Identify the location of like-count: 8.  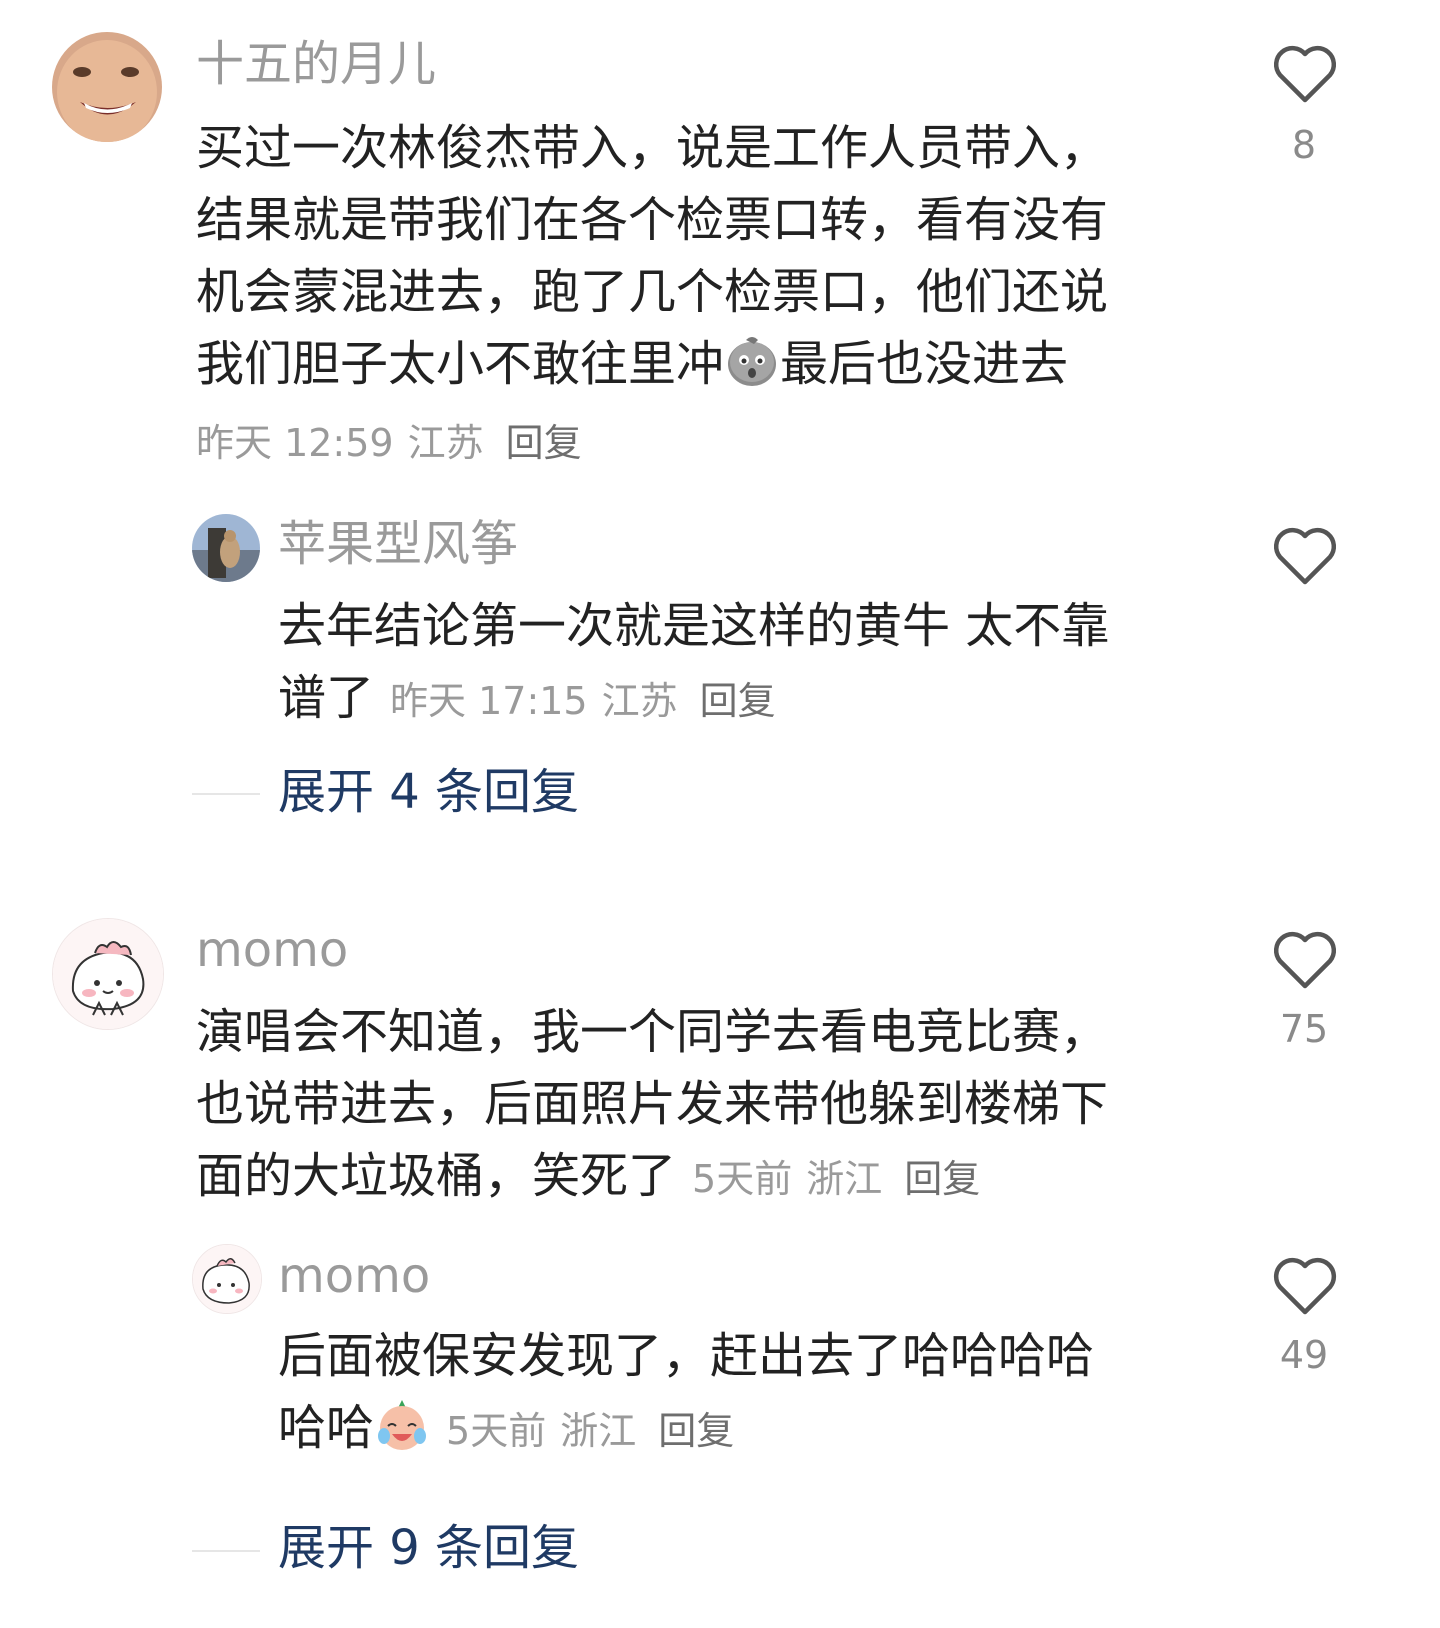
(1304, 145).